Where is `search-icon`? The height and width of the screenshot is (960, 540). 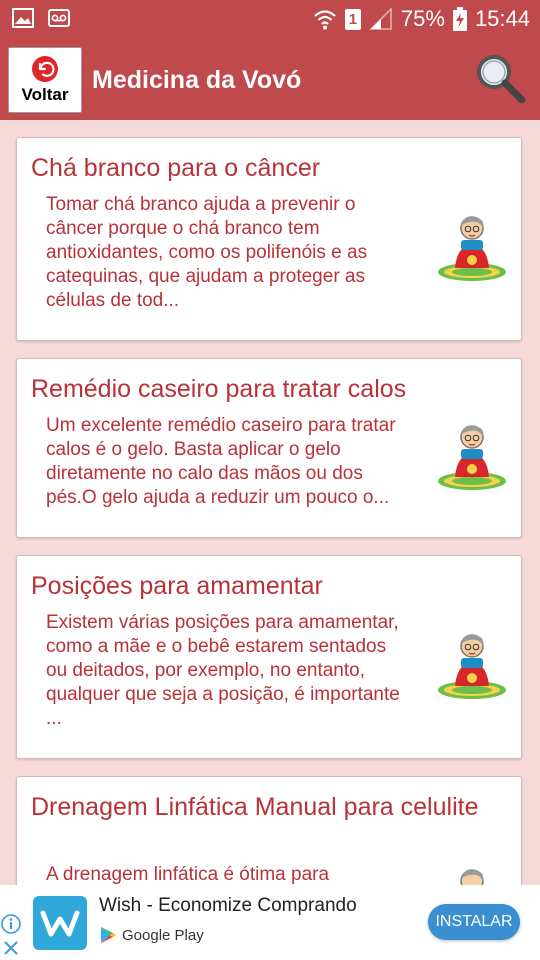 search-icon is located at coordinates (500, 78).